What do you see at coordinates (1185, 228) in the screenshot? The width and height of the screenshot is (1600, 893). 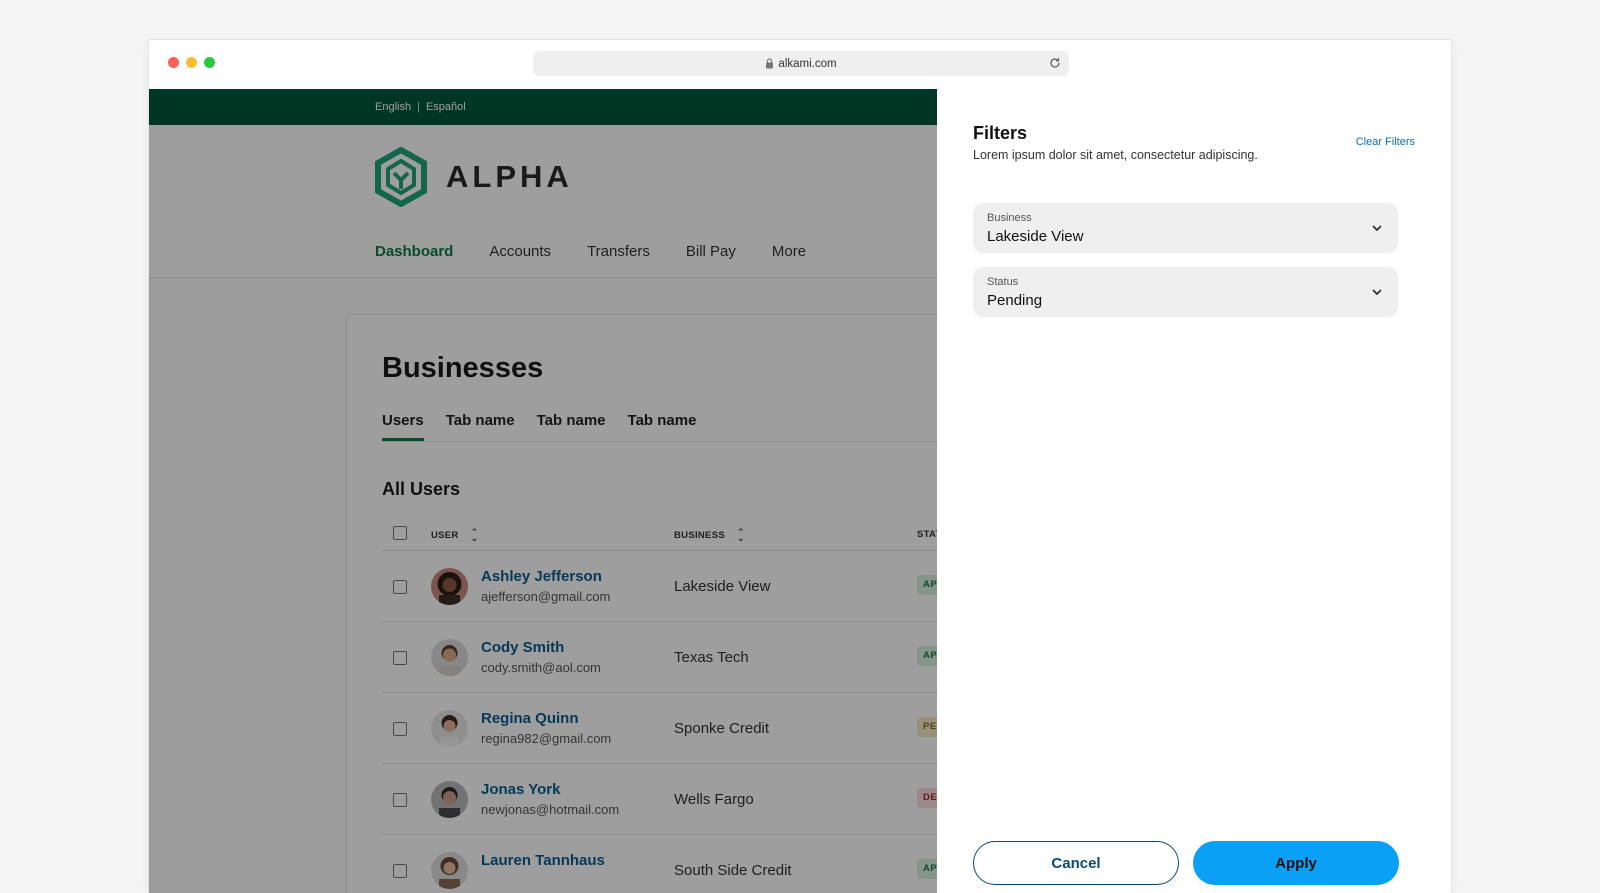 I see `business-select: Business Lakeside View` at bounding box center [1185, 228].